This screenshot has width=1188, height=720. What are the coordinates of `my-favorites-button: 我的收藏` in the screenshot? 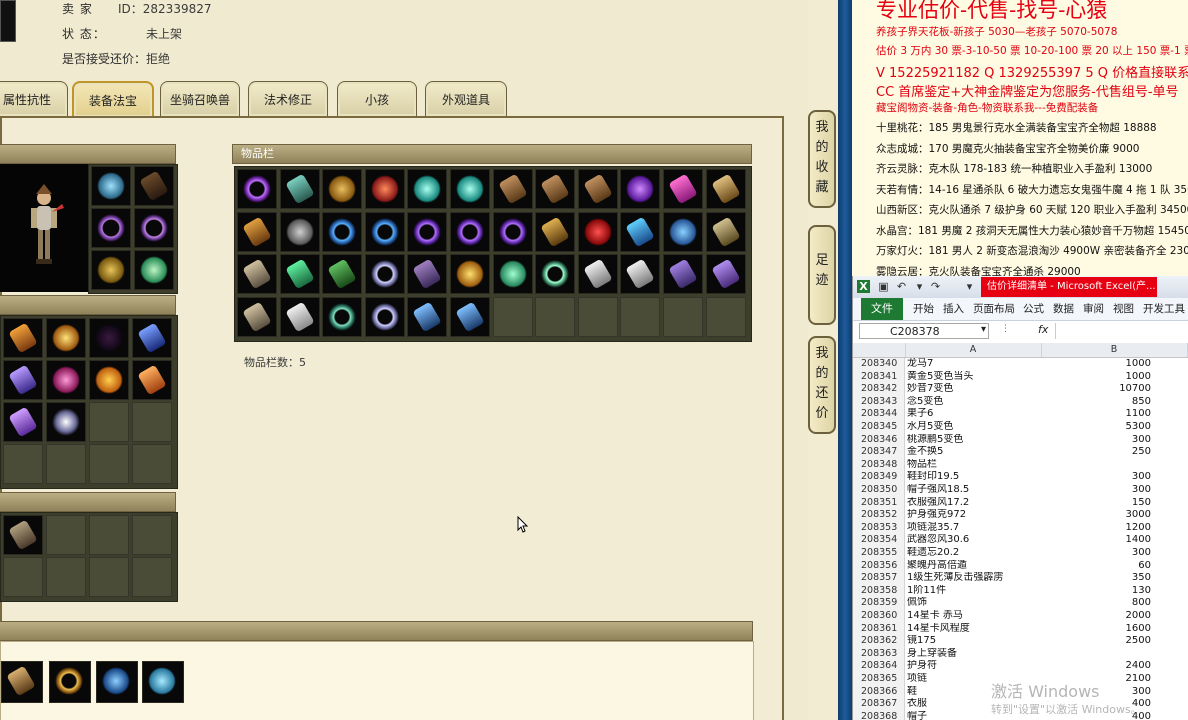 It's located at (822, 159).